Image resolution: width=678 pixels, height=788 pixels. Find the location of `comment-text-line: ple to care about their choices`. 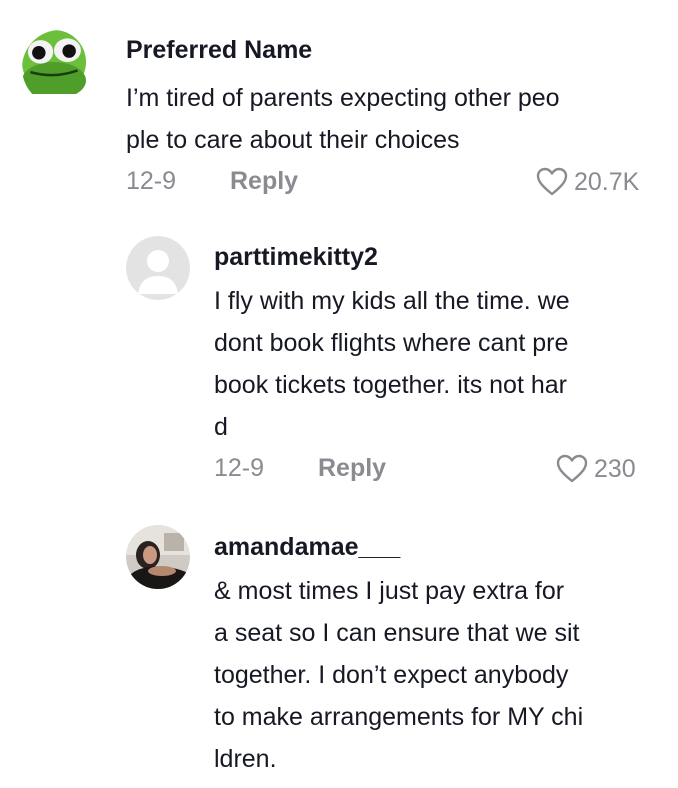

comment-text-line: ple to care about their choices is located at coordinates (293, 140).